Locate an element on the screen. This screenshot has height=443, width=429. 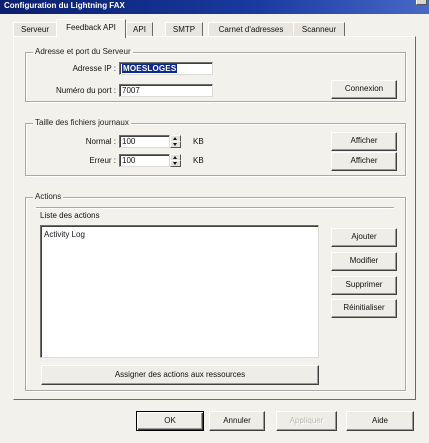
port-field: 7007 is located at coordinates (166, 90).